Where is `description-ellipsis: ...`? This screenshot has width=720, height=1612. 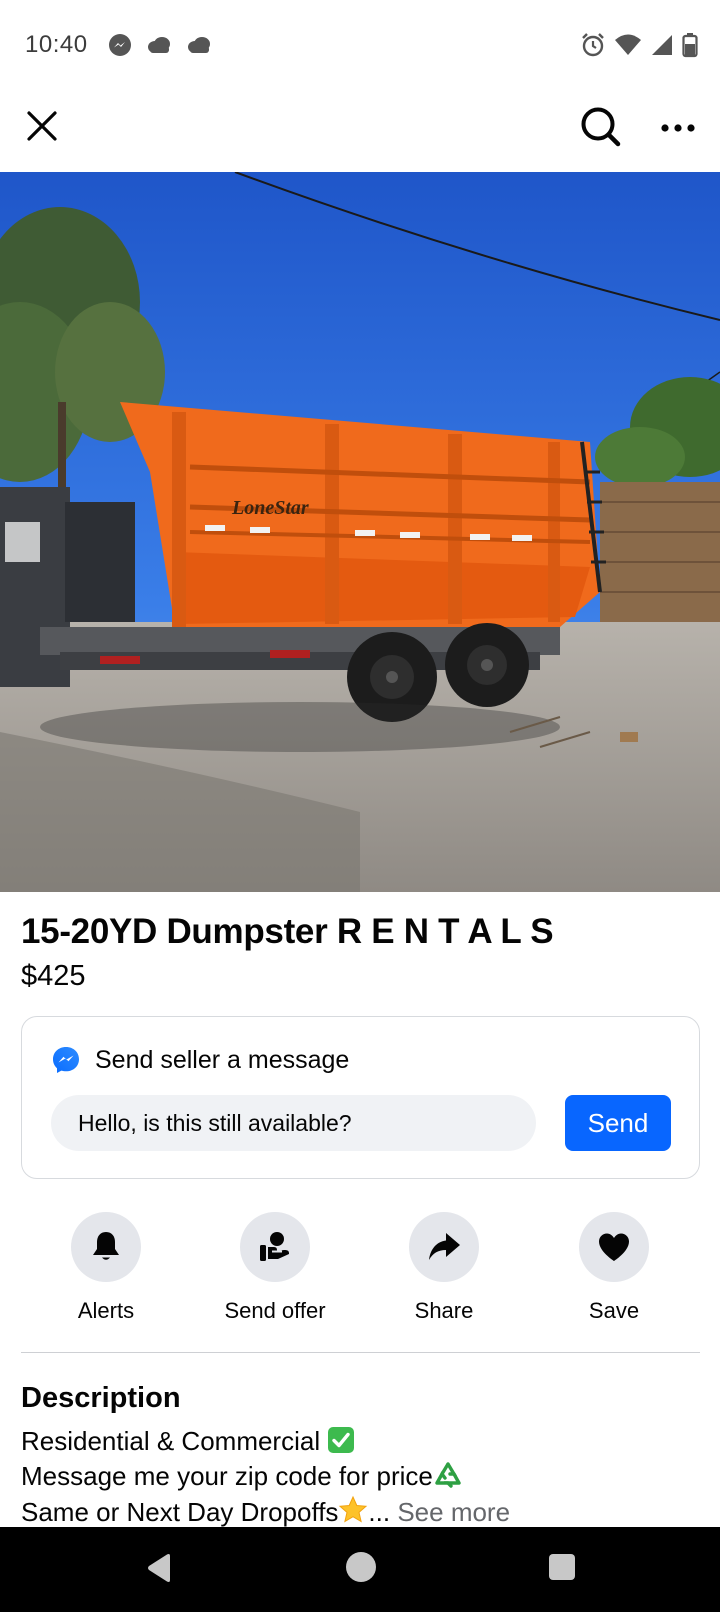 description-ellipsis: ... is located at coordinates (379, 1512).